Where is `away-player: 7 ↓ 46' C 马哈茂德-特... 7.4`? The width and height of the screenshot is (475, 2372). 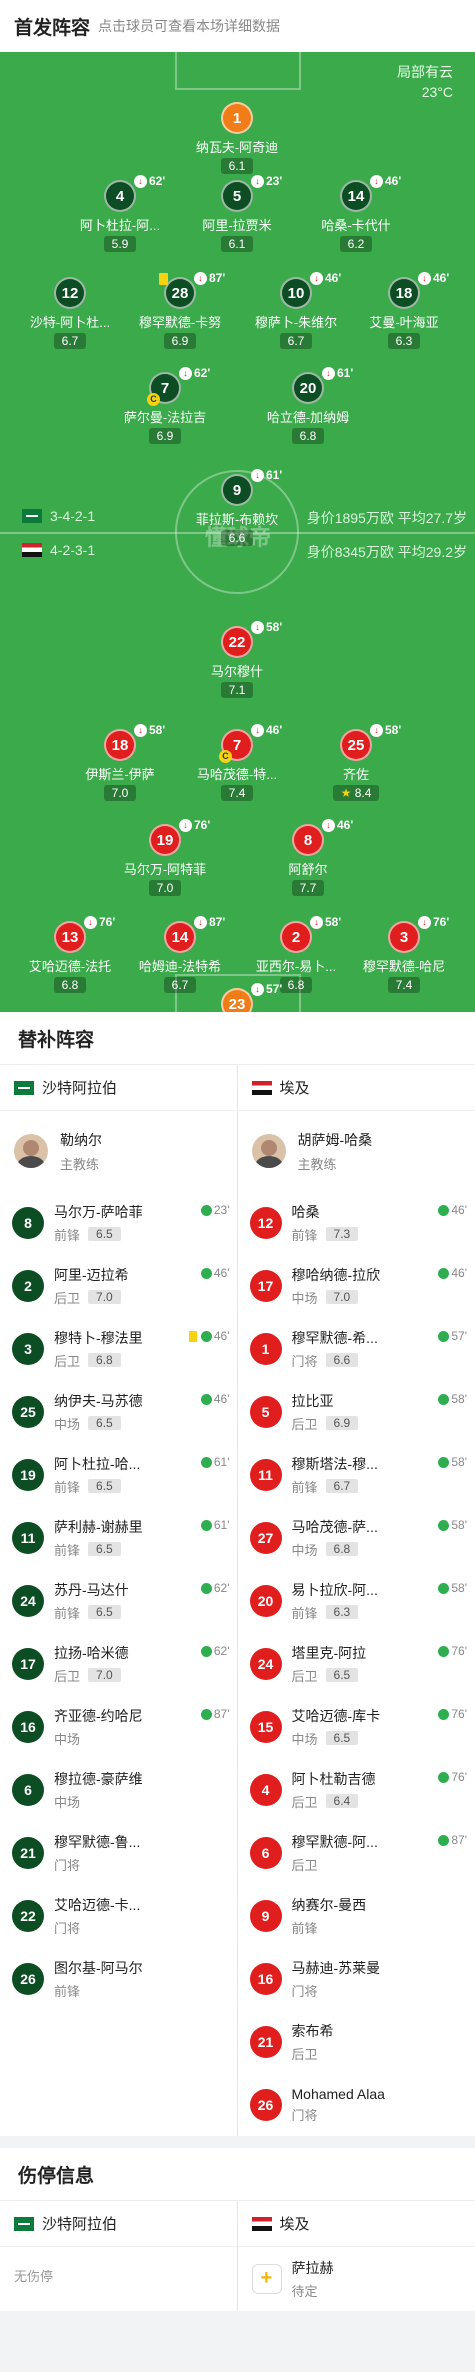 away-player: 7 ↓ 46' C 马哈茂德-特... 7.4 is located at coordinates (237, 762).